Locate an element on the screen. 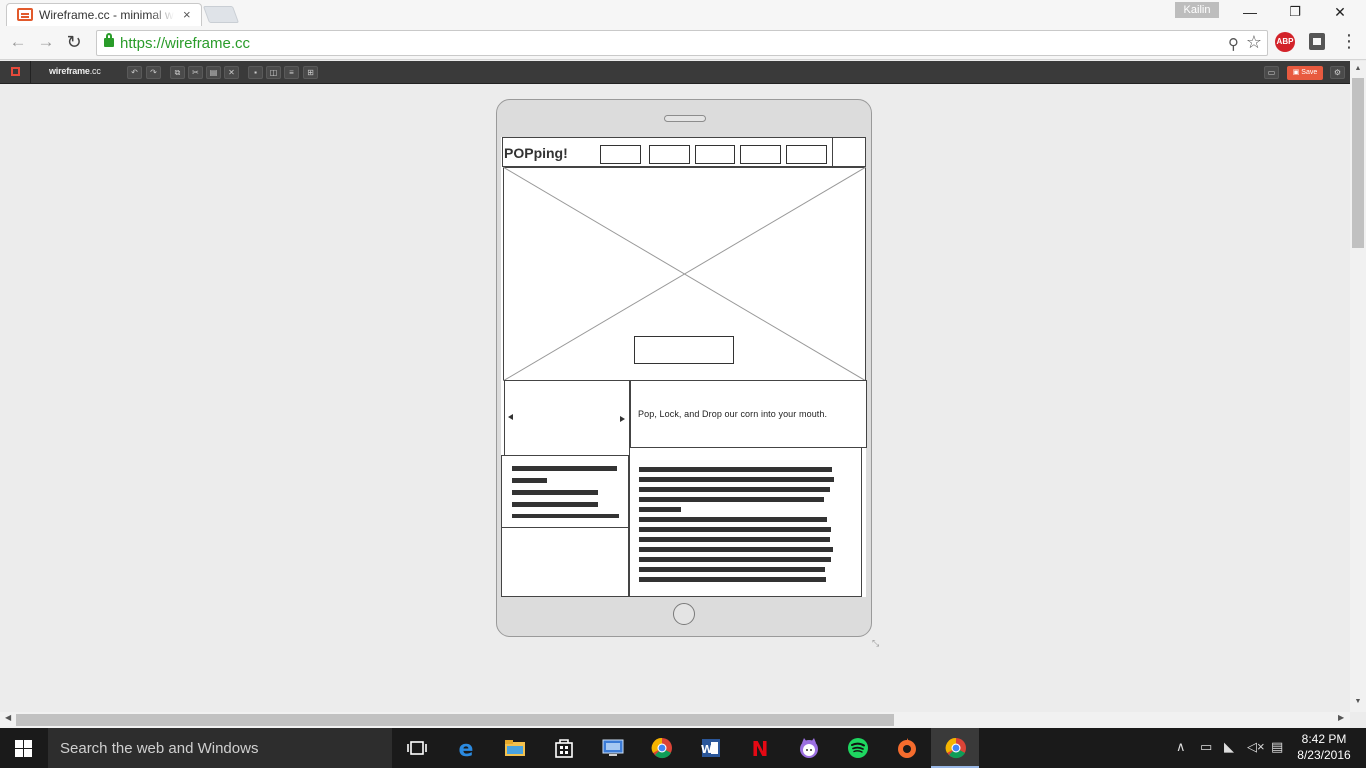 The width and height of the screenshot is (1366, 768). word-icon: W is located at coordinates (710, 748).